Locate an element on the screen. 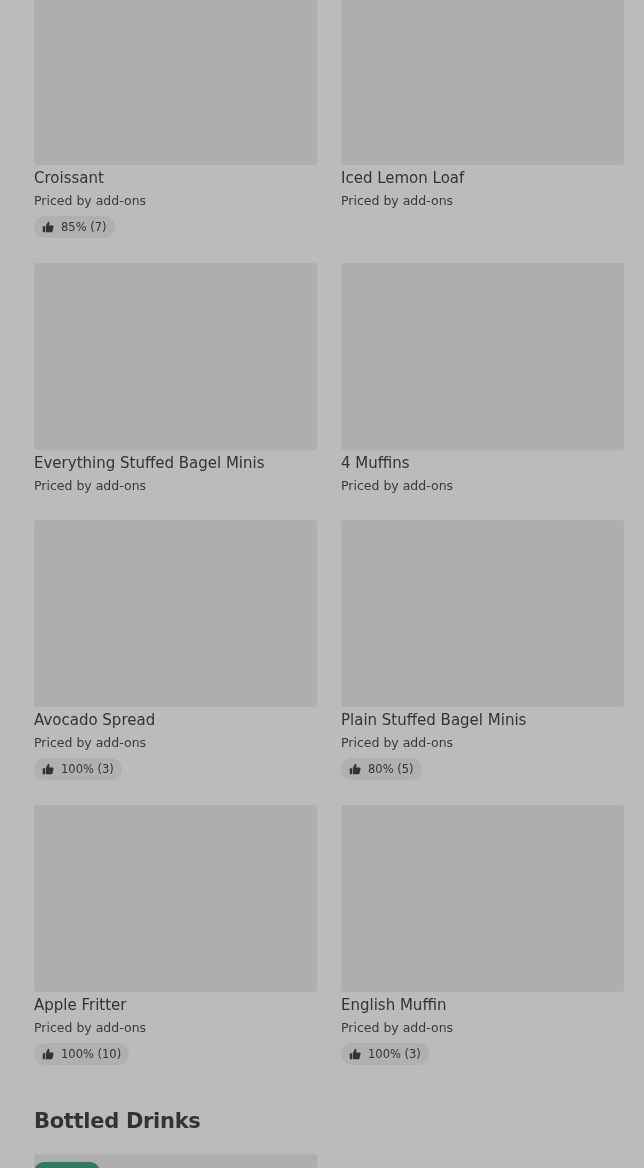  rating-text: 100% (10) is located at coordinates (91, 1054).